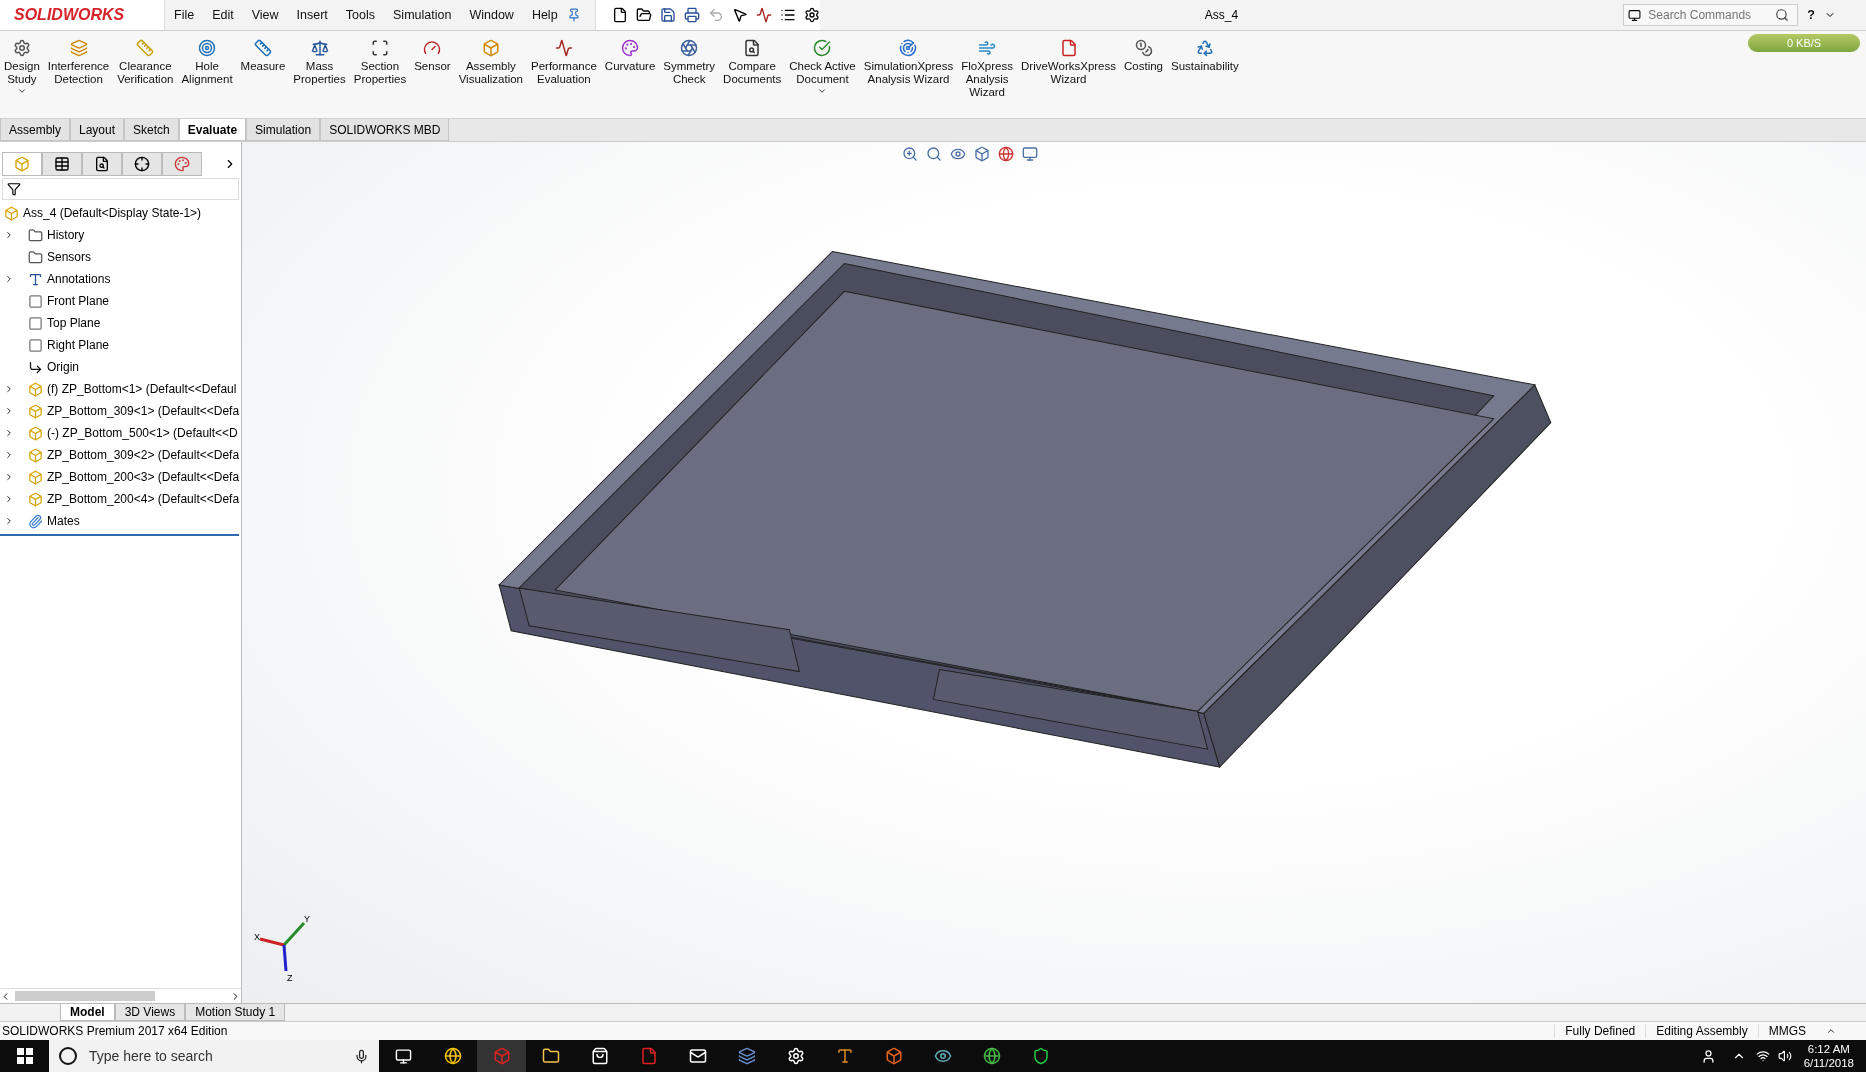 Image resolution: width=1866 pixels, height=1072 pixels. I want to click on shield-icon, so click(1040, 1056).